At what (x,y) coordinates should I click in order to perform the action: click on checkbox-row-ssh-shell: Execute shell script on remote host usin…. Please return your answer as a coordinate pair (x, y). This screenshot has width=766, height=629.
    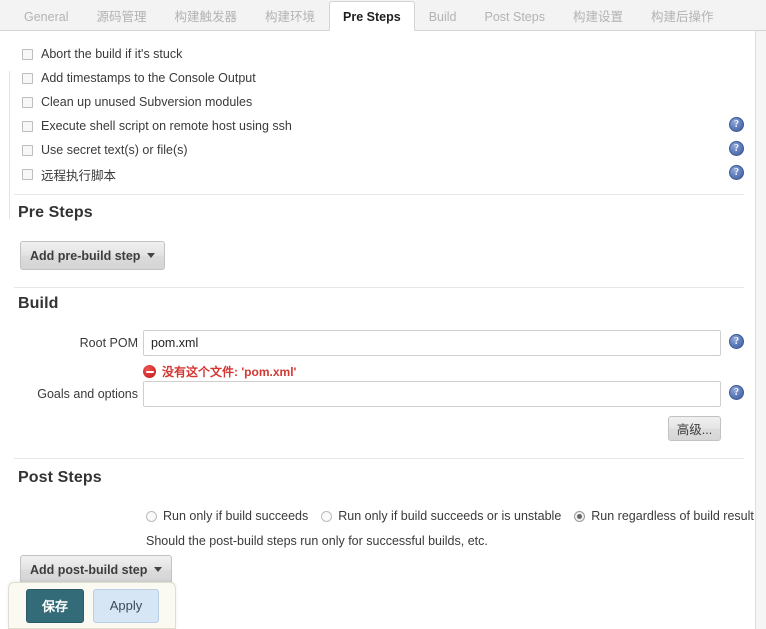
    Looking at the image, I should click on (157, 126).